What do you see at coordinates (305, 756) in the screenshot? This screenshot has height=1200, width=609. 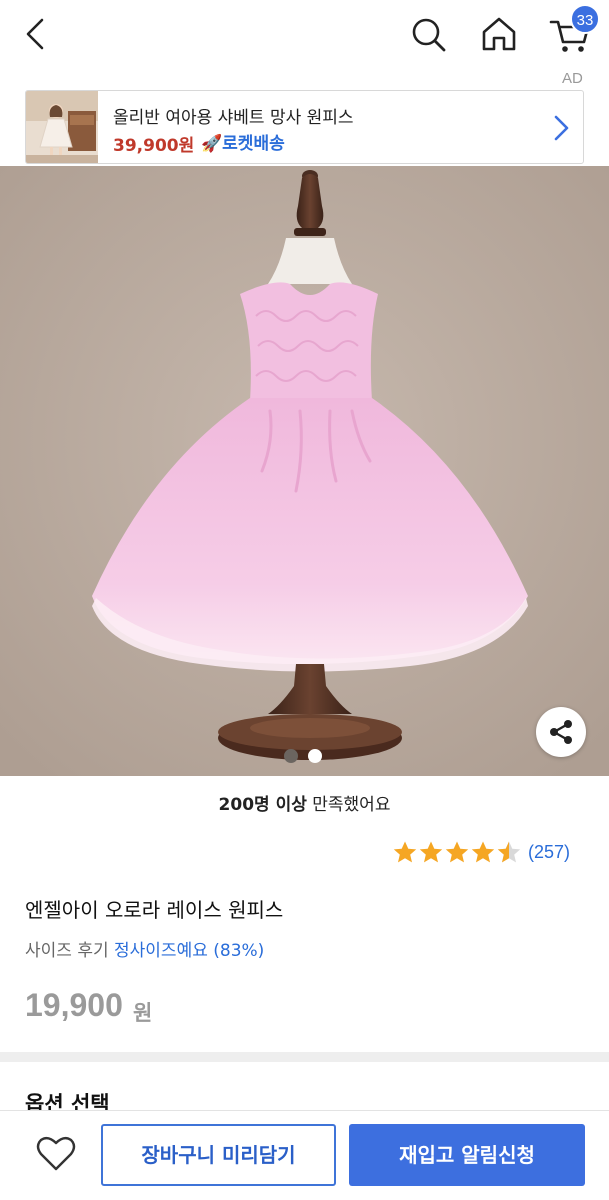 I see `gallery-page-indicator` at bounding box center [305, 756].